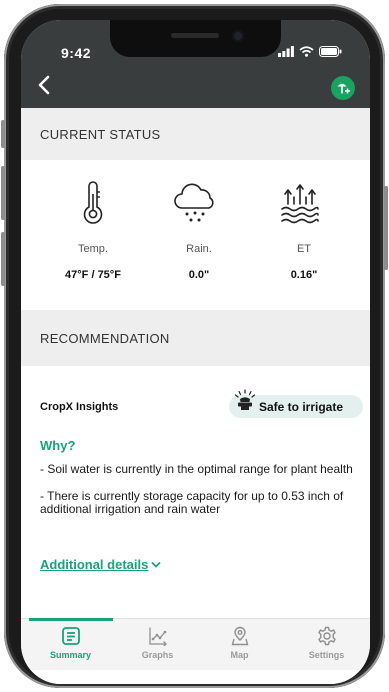 Image resolution: width=389 pixels, height=692 pixels. What do you see at coordinates (199, 249) in the screenshot?
I see `rain-label: Rain.` at bounding box center [199, 249].